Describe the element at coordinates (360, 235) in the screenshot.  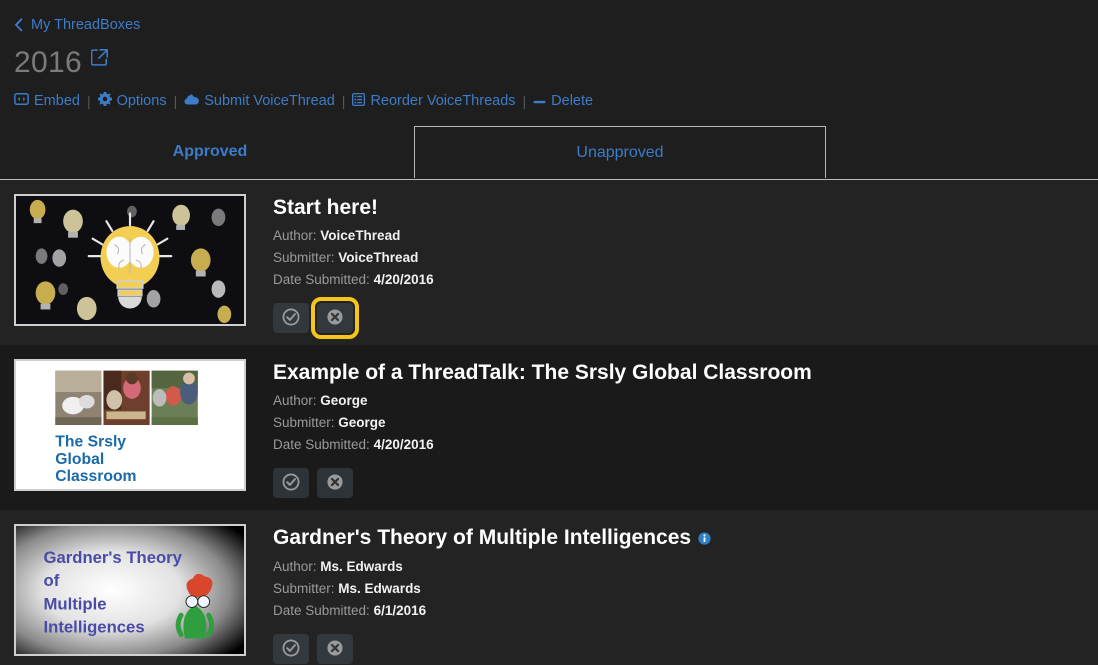
I see `author-value: VoiceThread` at that location.